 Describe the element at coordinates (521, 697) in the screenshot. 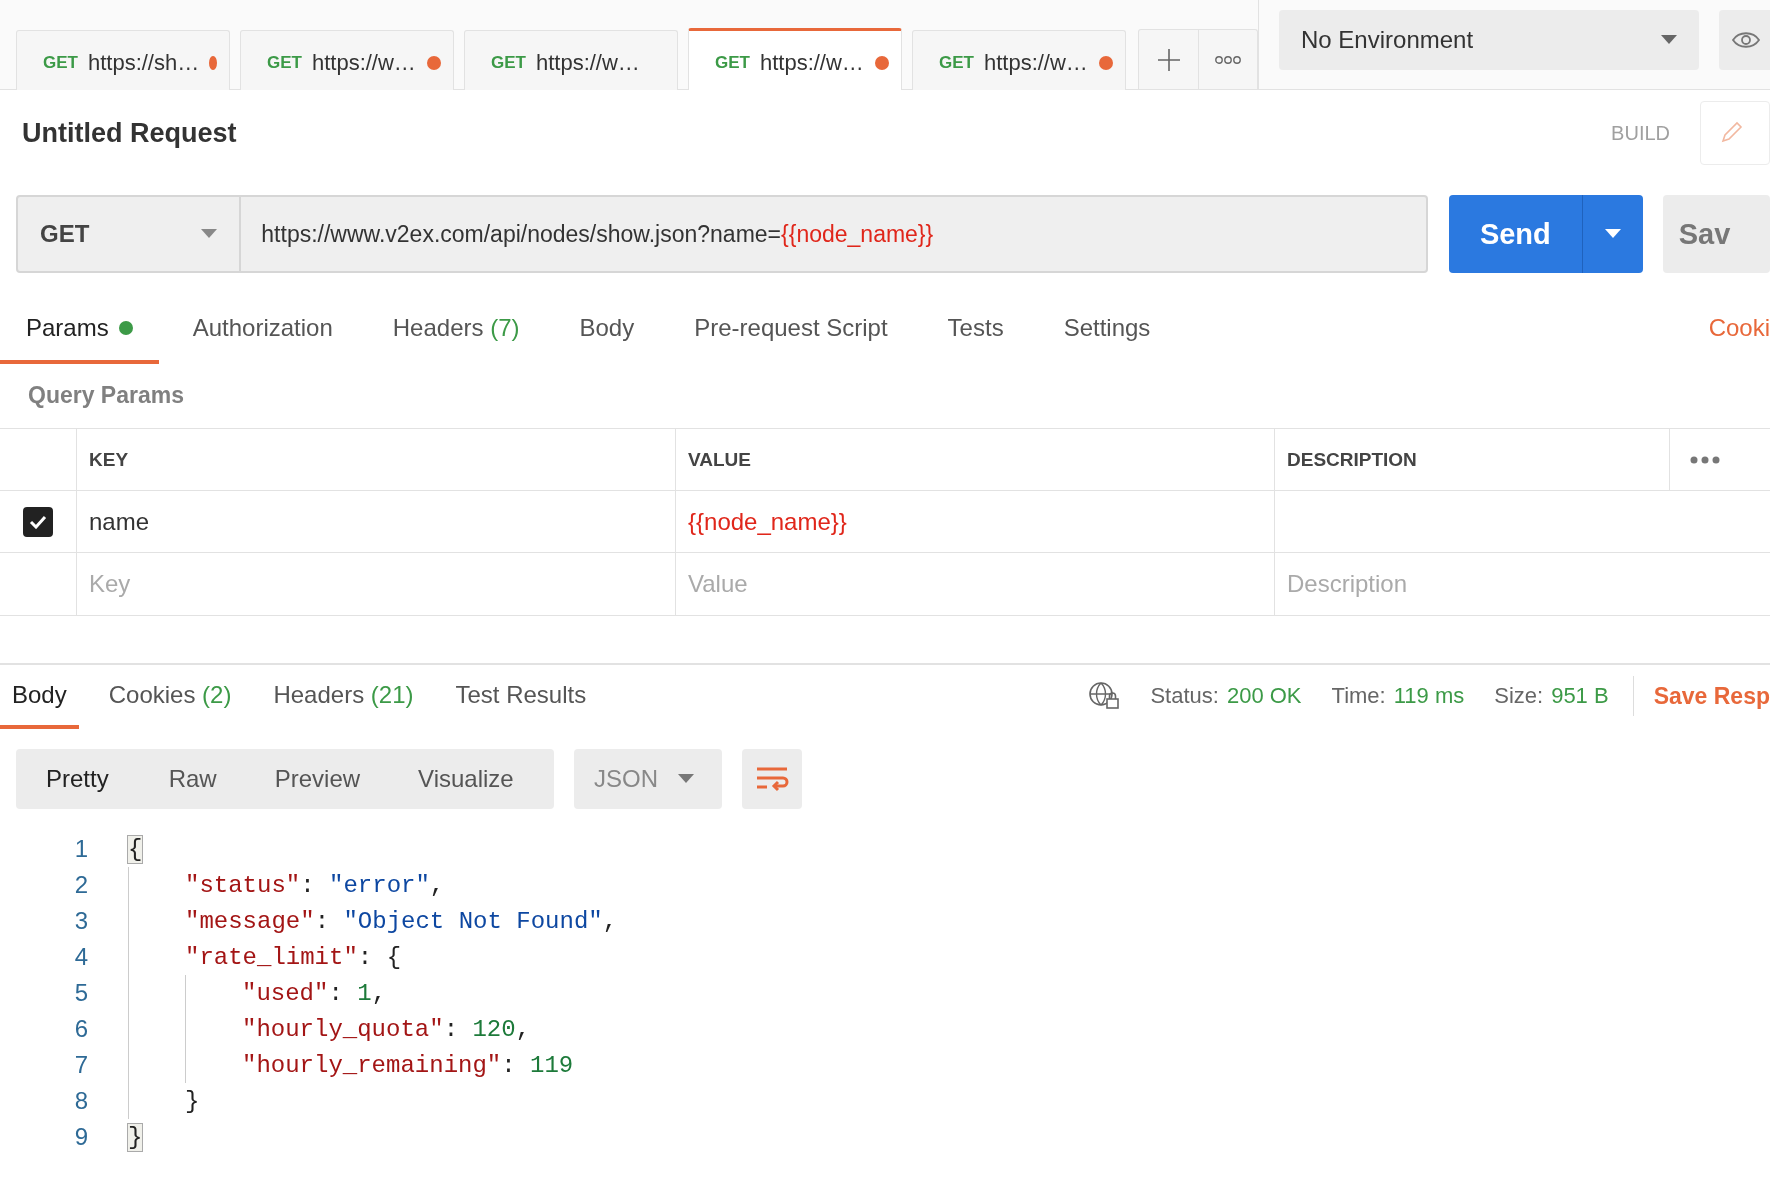

I see `response-tab: Test Results` at that location.